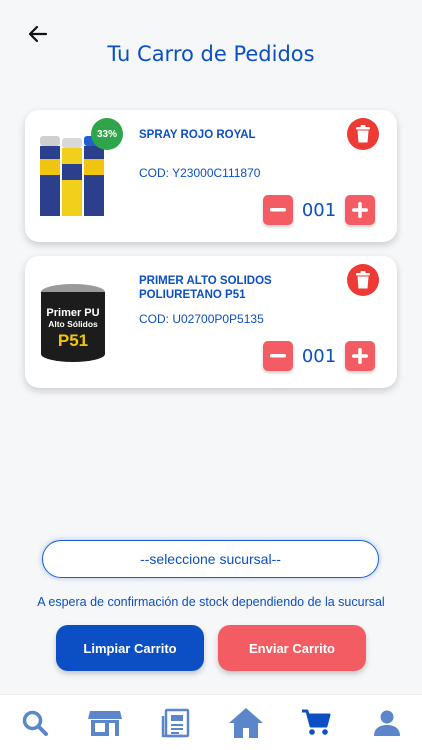 The height and width of the screenshot is (750, 422). I want to click on profile-icon, so click(386, 723).